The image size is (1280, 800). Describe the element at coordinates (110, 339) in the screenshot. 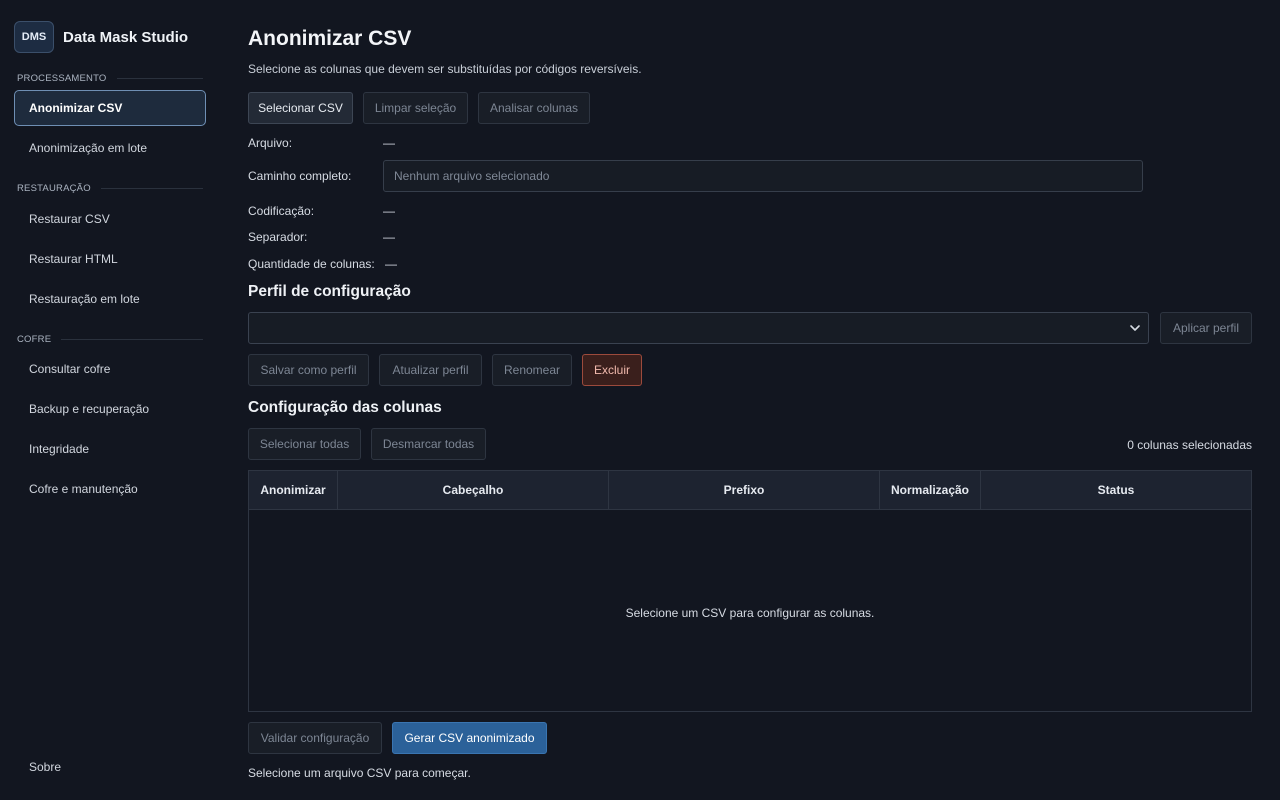

I see `section-label-vault: COFRE` at that location.